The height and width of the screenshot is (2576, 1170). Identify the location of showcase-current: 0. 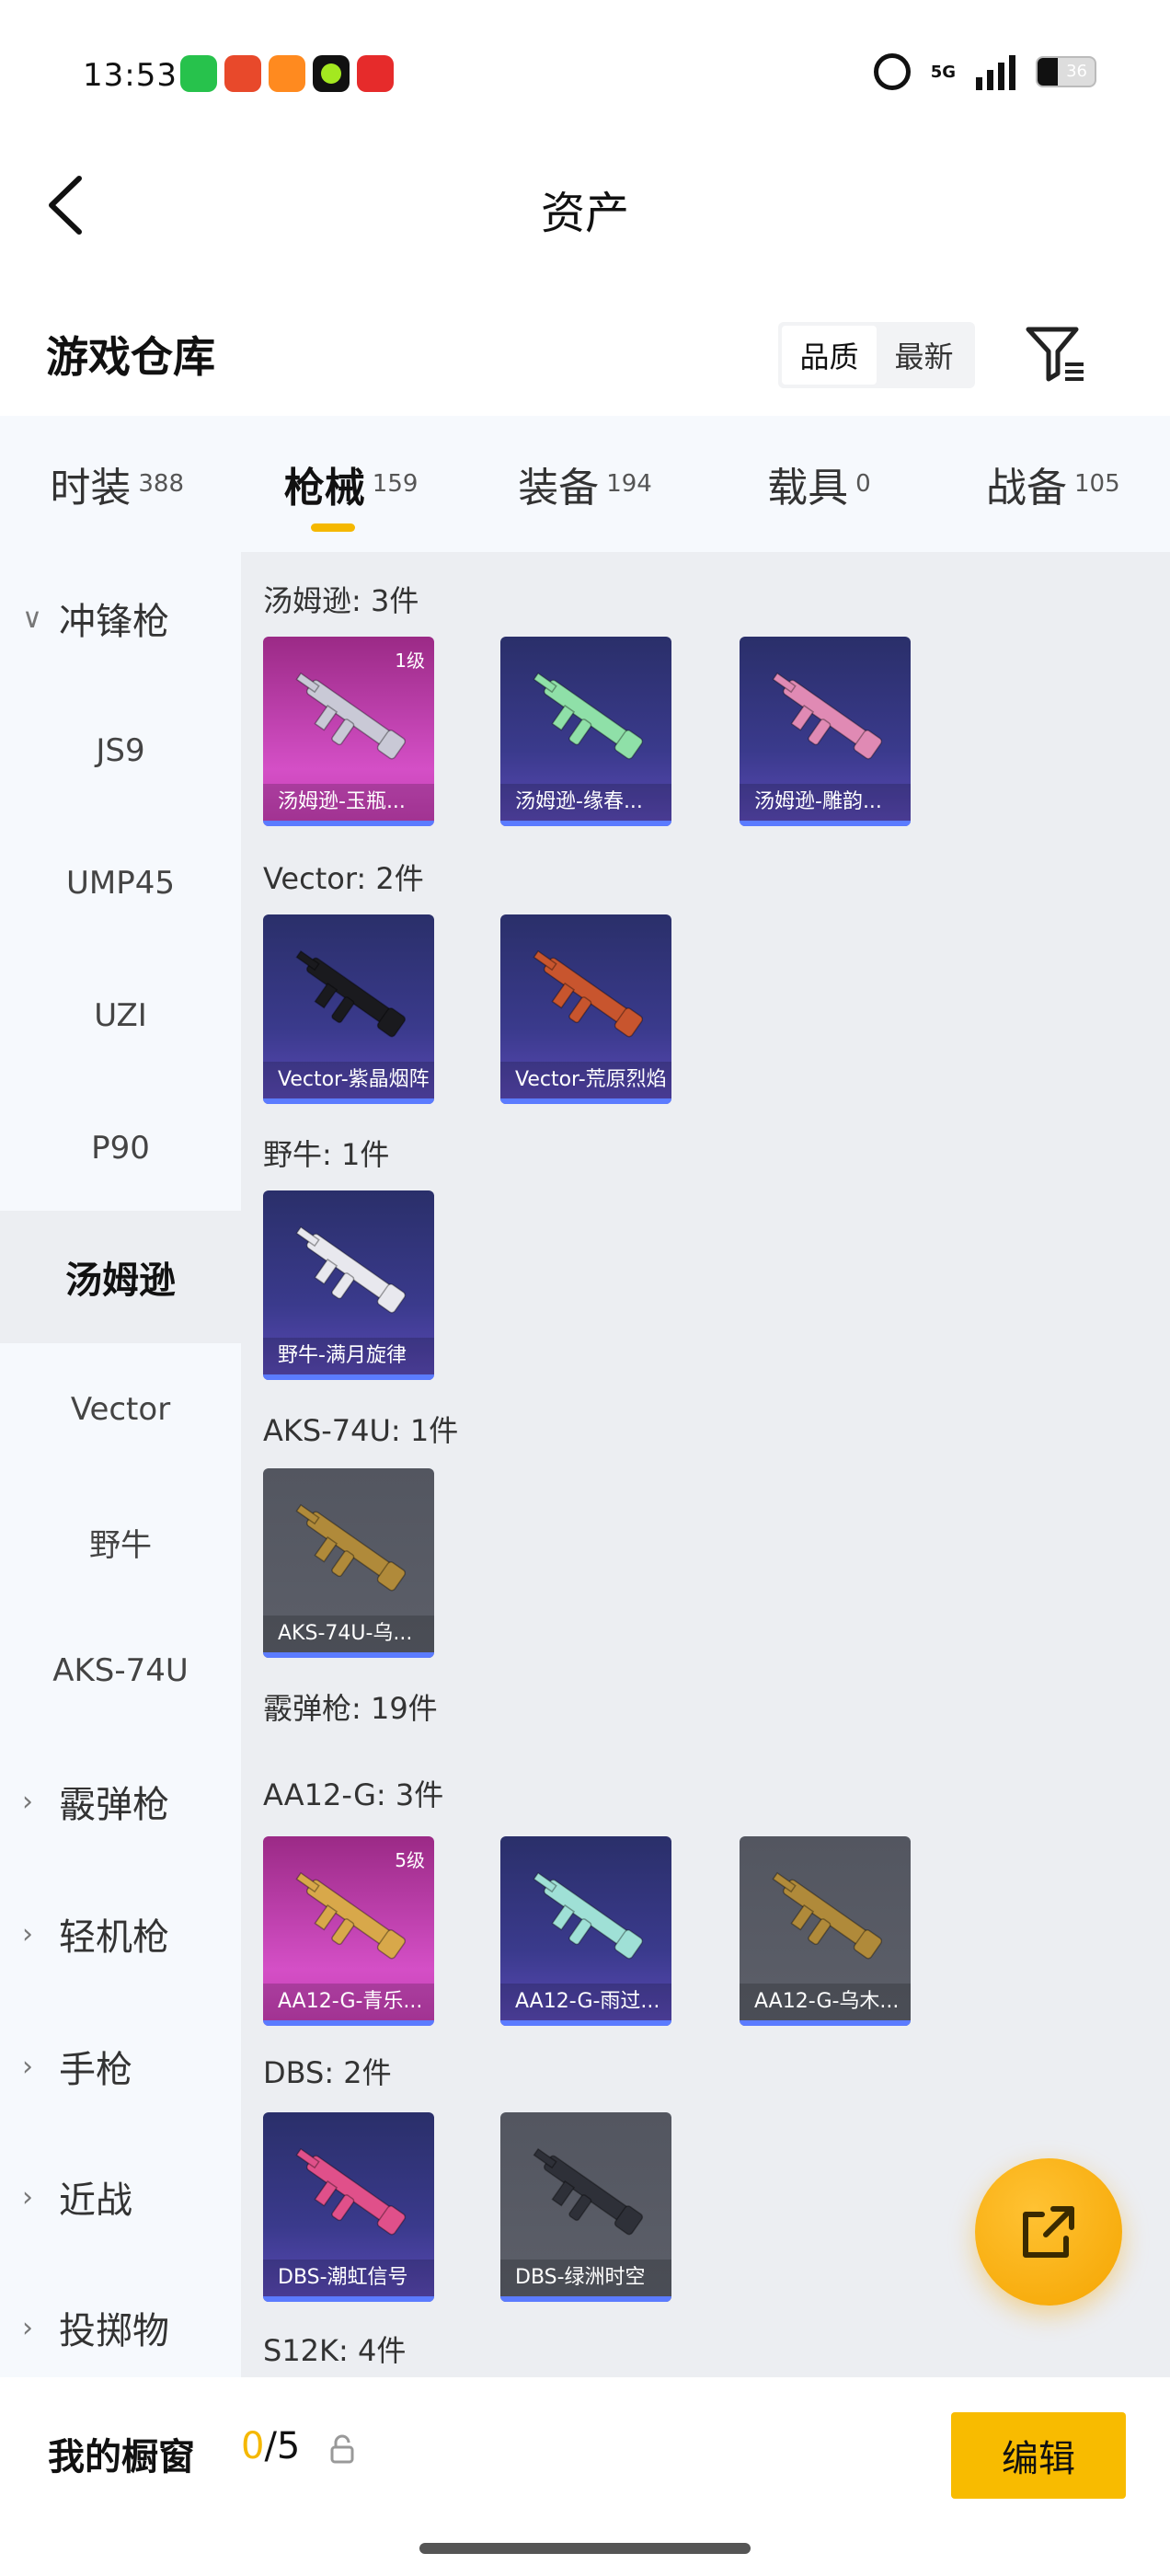
(253, 2446).